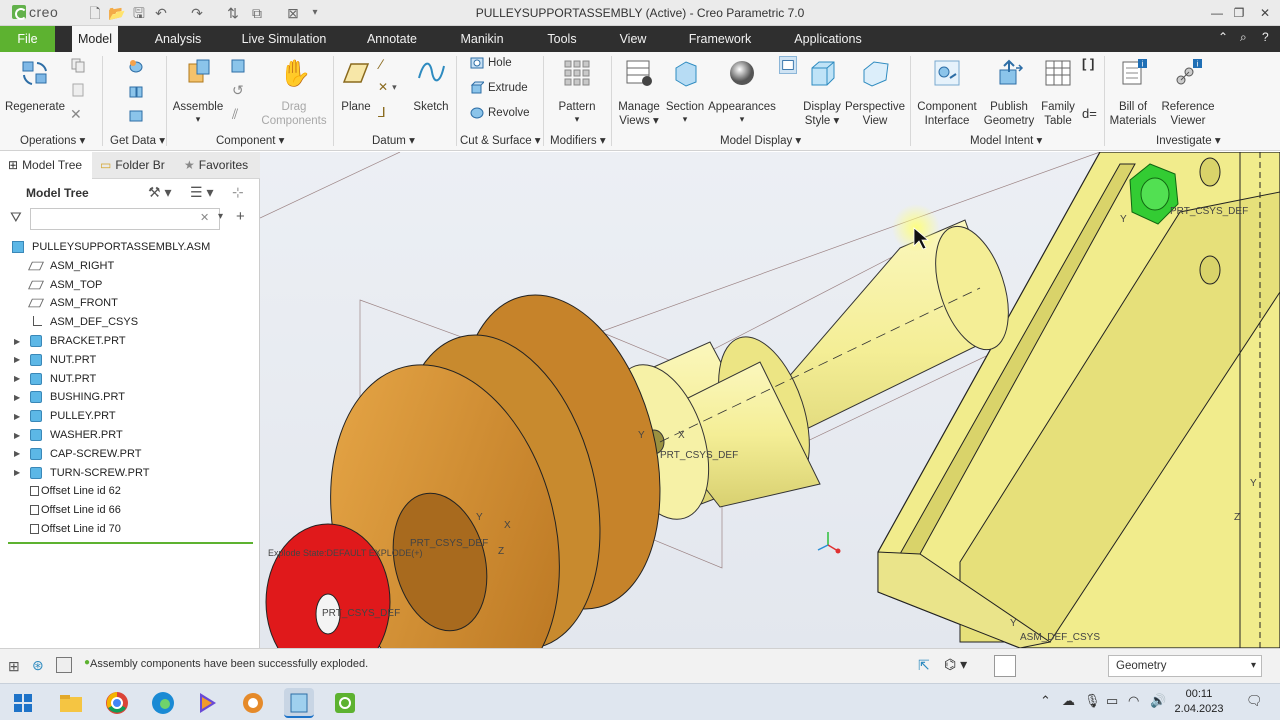  Describe the element at coordinates (69, 397) in the screenshot. I see `tree-item: ▶ BUSHING.PRT` at that location.